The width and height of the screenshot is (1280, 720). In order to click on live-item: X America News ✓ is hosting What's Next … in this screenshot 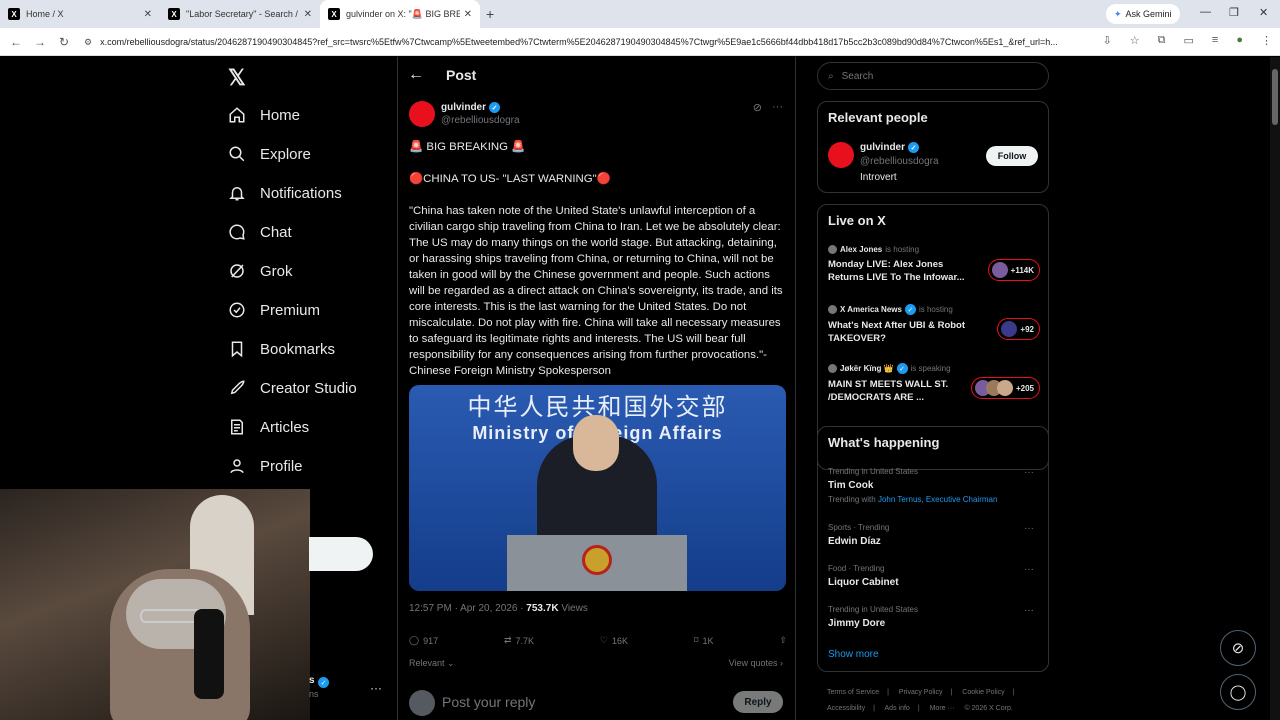, I will do `click(934, 324)`.